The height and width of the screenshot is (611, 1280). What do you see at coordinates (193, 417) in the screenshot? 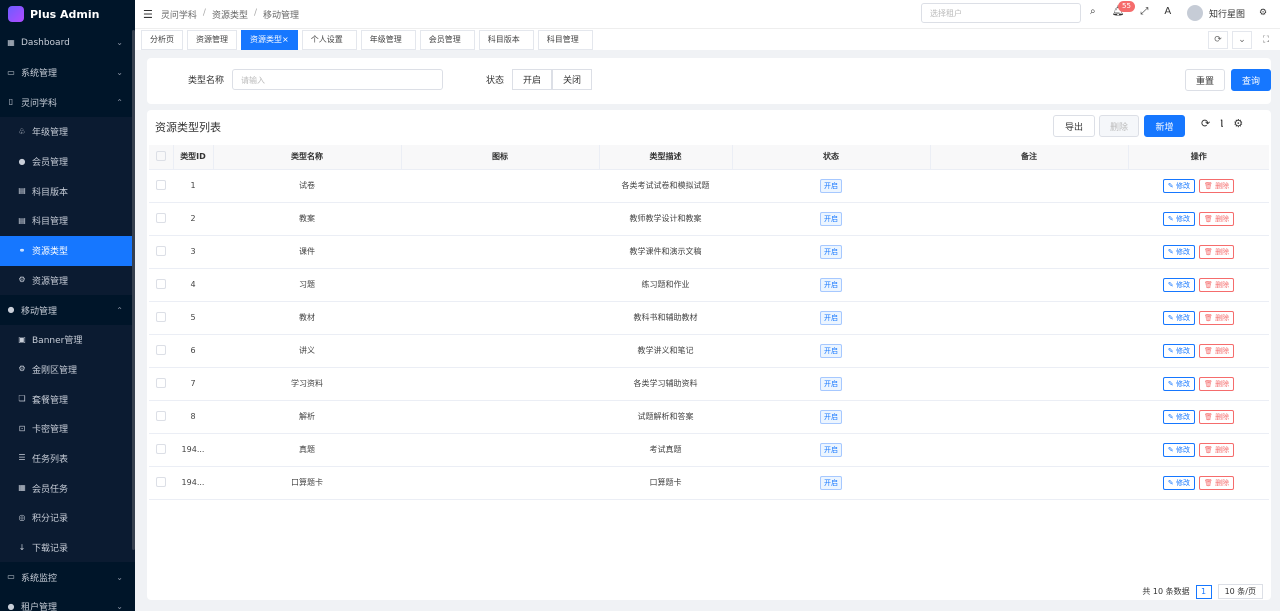
I see `cell-id: 8` at bounding box center [193, 417].